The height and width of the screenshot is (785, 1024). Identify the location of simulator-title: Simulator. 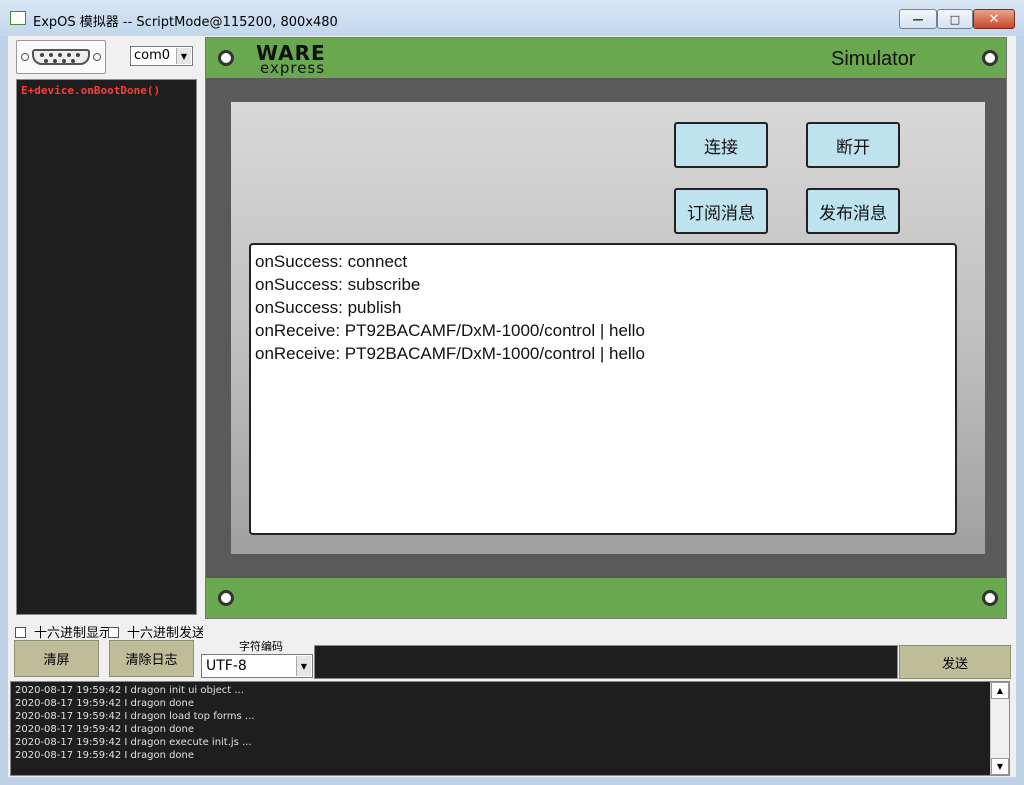
(873, 59).